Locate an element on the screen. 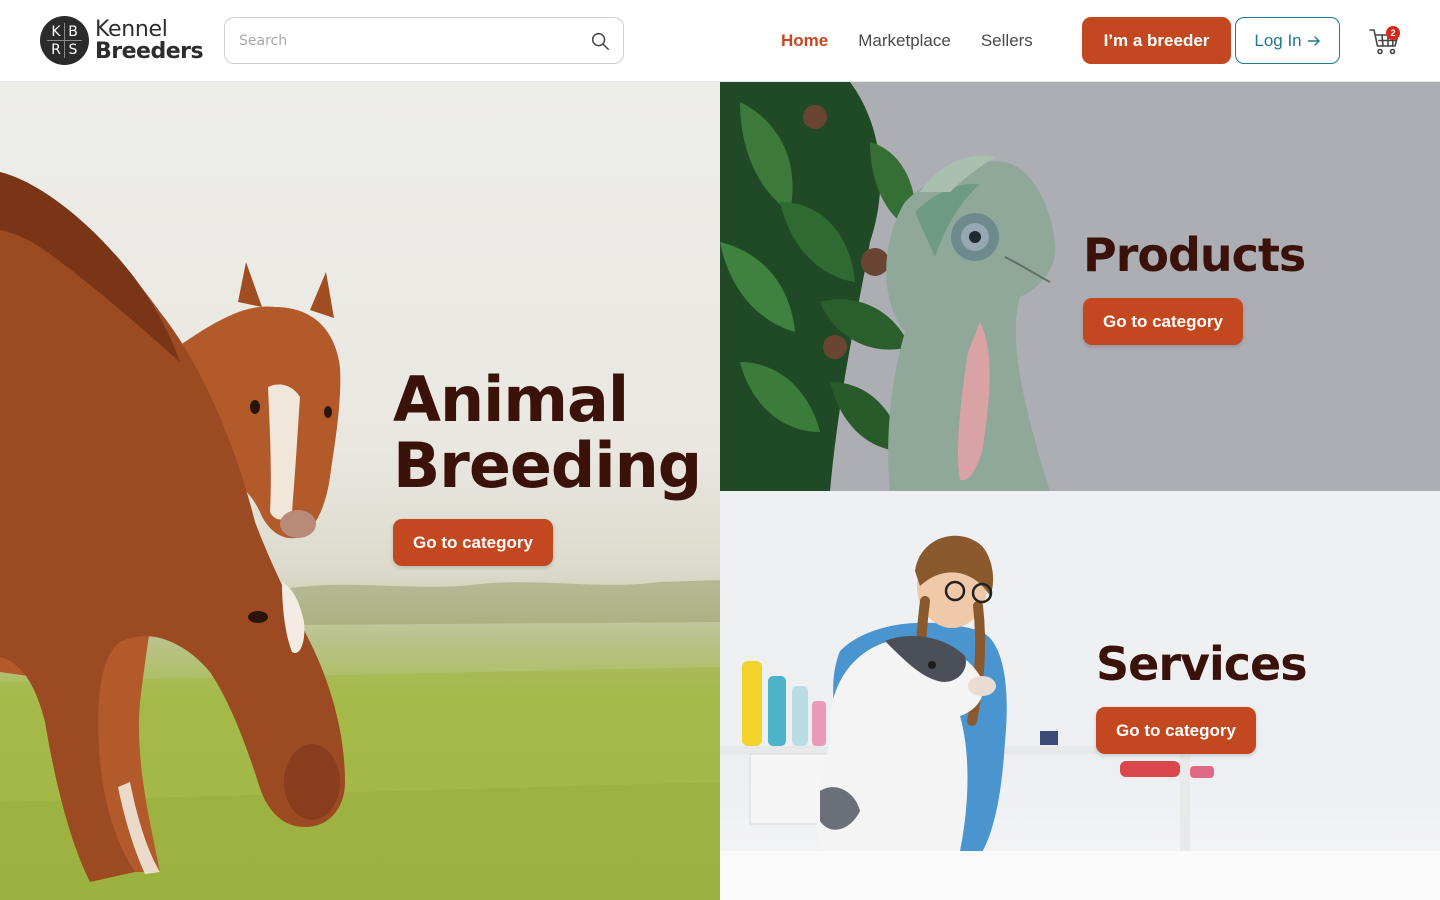 This screenshot has width=1440, height=900. nav-home: Home is located at coordinates (804, 41).